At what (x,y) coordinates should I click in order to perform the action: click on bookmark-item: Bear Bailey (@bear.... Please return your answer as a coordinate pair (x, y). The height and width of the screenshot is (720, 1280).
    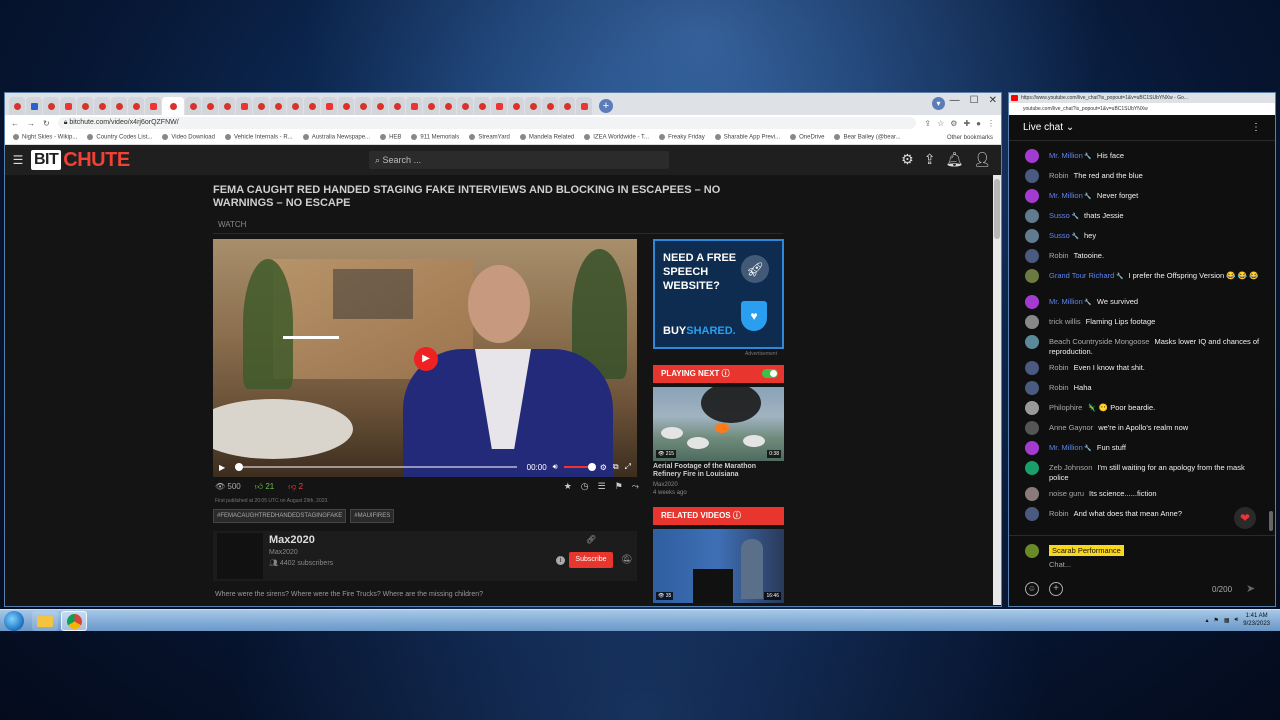
    Looking at the image, I should click on (867, 137).